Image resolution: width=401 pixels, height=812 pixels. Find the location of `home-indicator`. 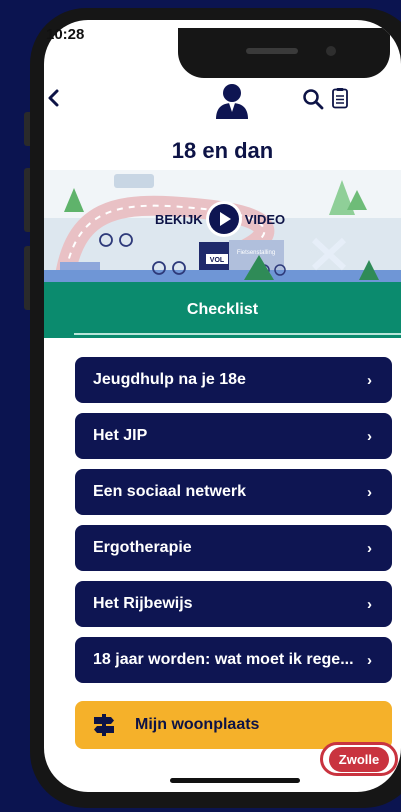

home-indicator is located at coordinates (235, 780).